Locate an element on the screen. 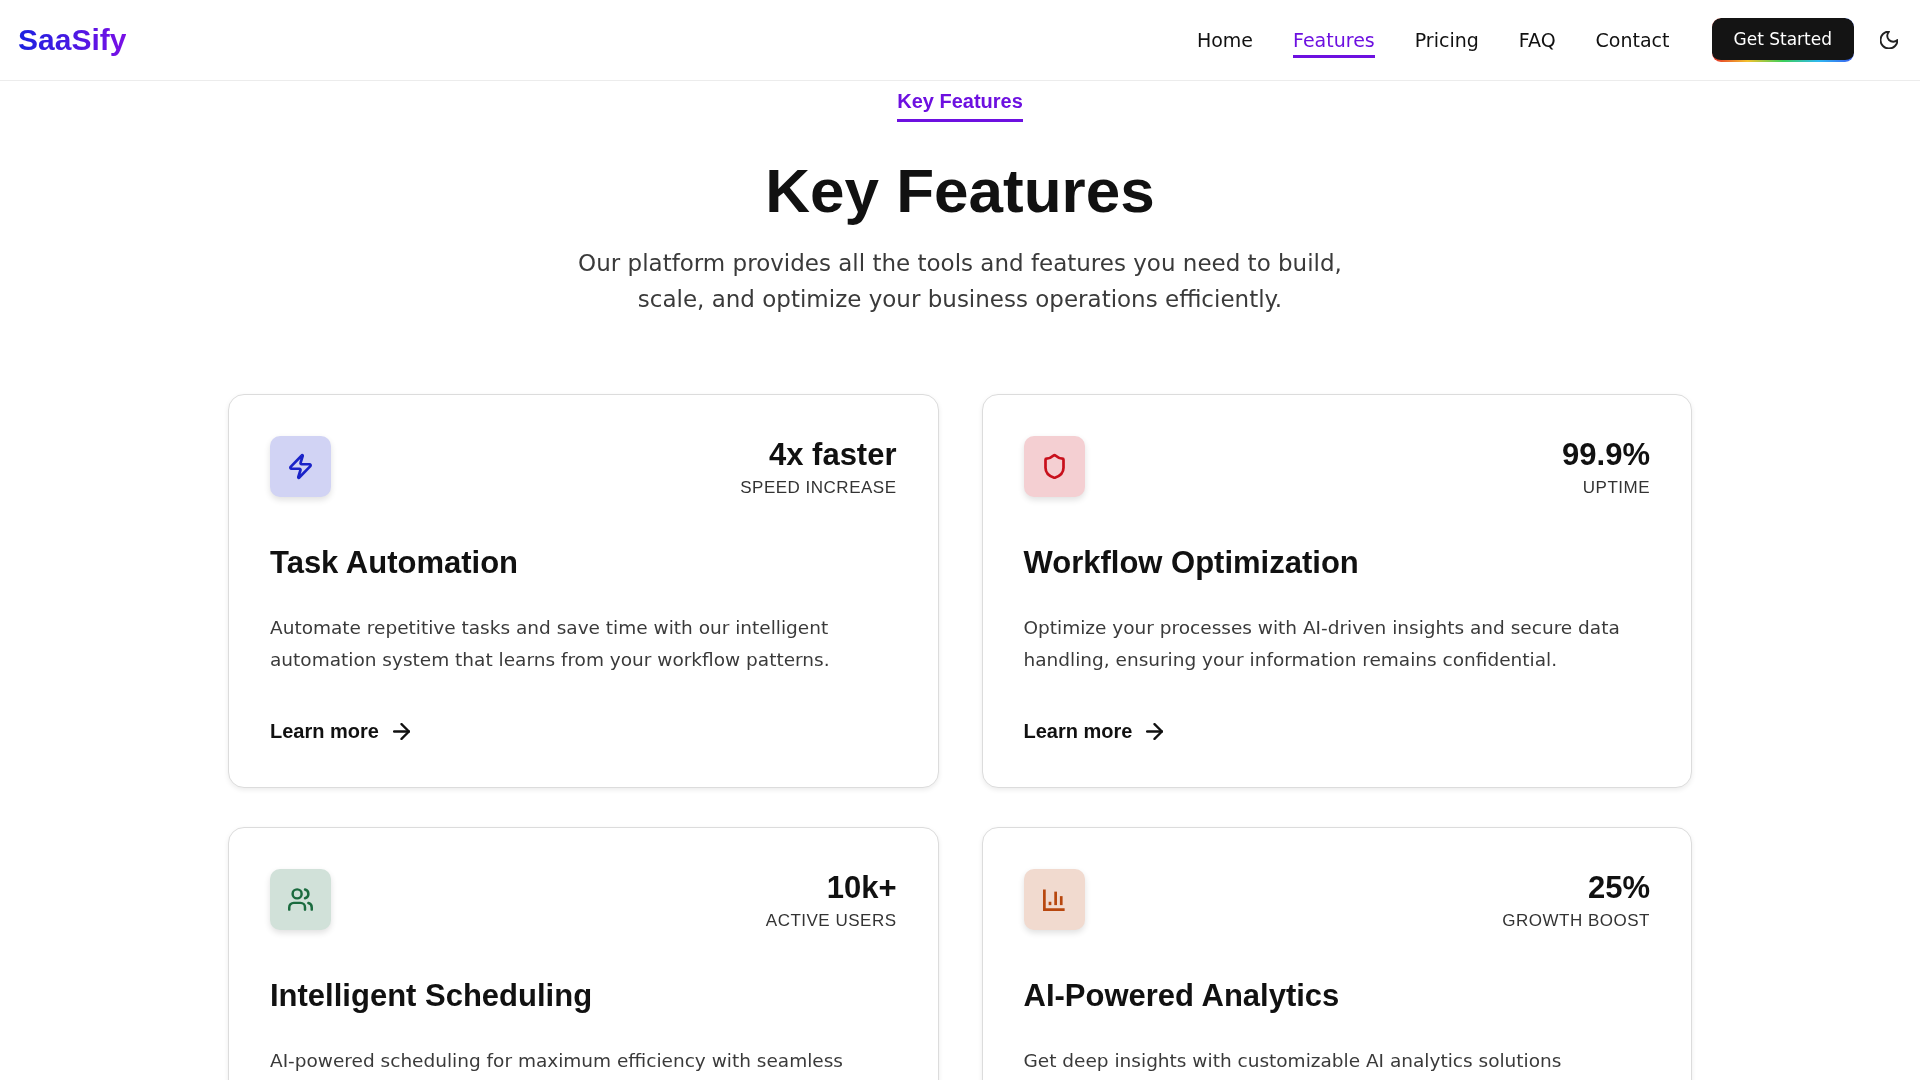 This screenshot has width=1920, height=1080. bar-chart-icon is located at coordinates (1054, 899).